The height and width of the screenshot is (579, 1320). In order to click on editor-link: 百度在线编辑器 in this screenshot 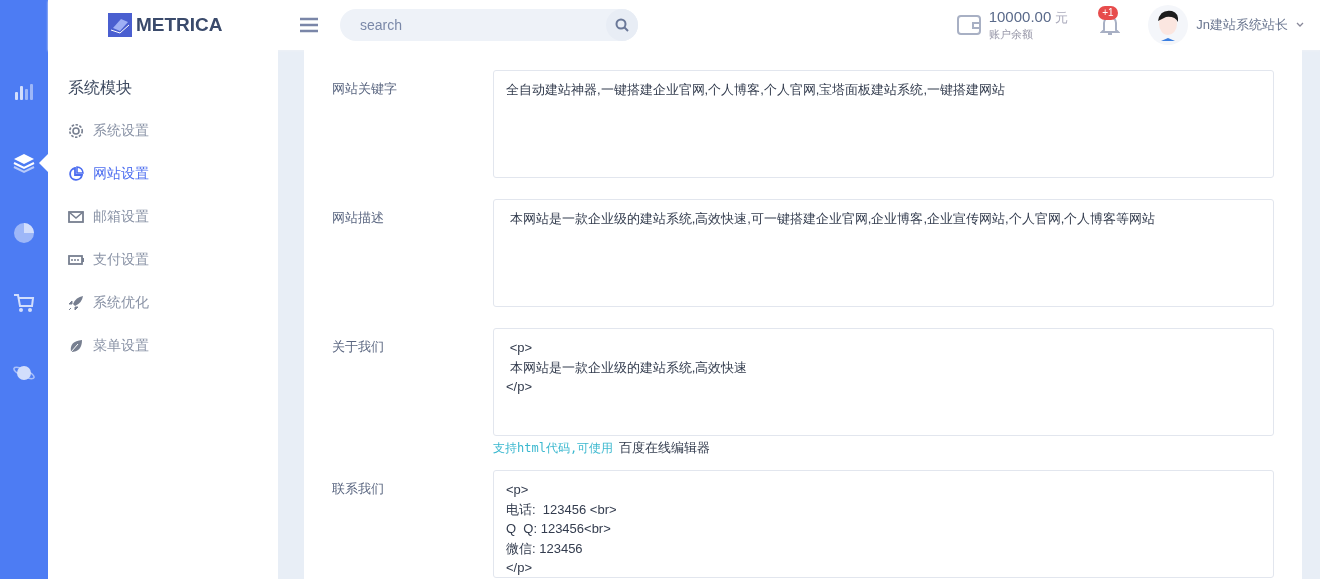, I will do `click(665, 448)`.